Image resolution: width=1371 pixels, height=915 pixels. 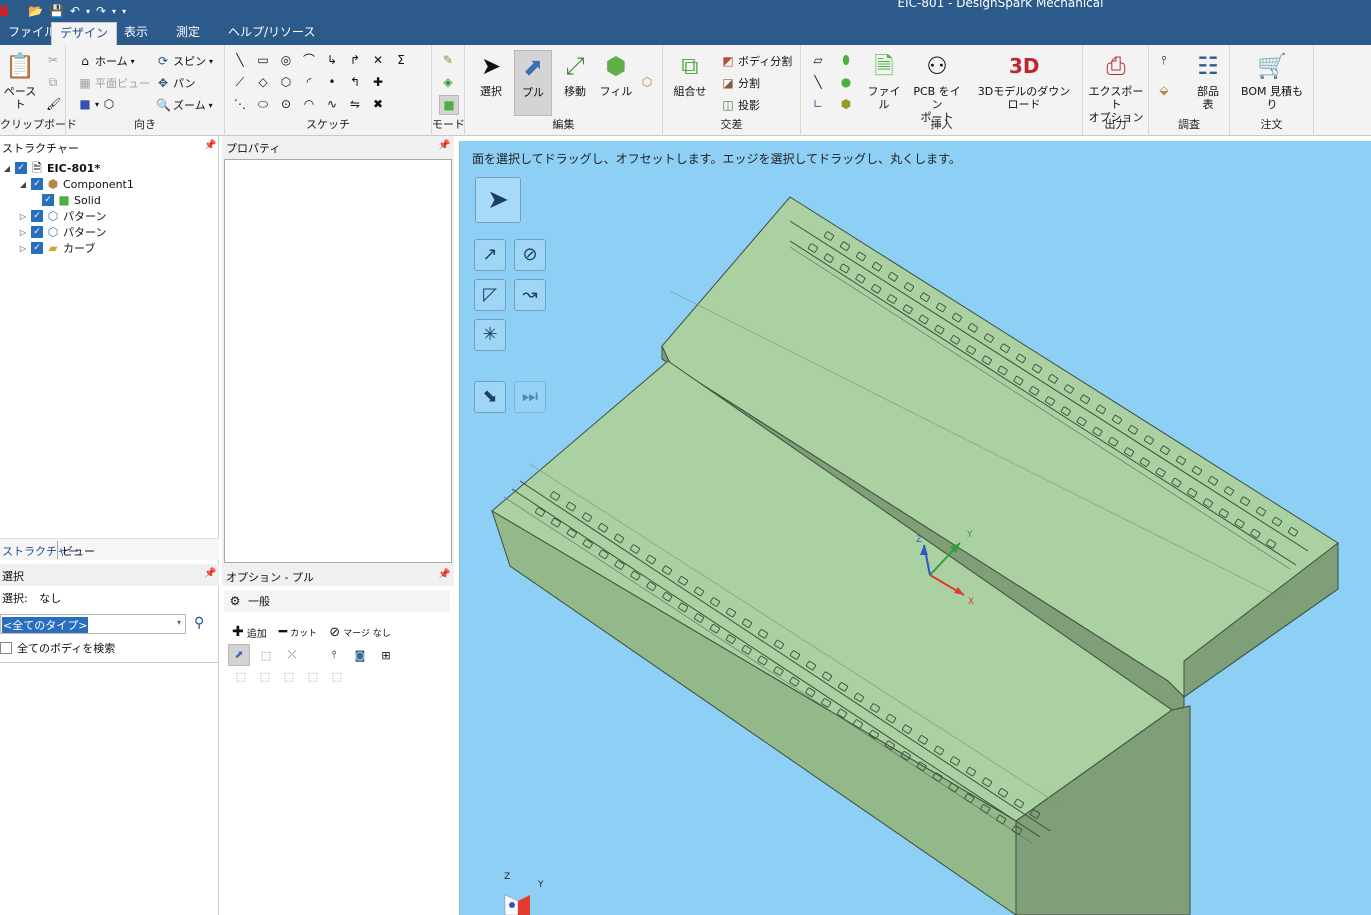 What do you see at coordinates (240, 104) in the screenshot?
I see `construction-line-icon: ⋱` at bounding box center [240, 104].